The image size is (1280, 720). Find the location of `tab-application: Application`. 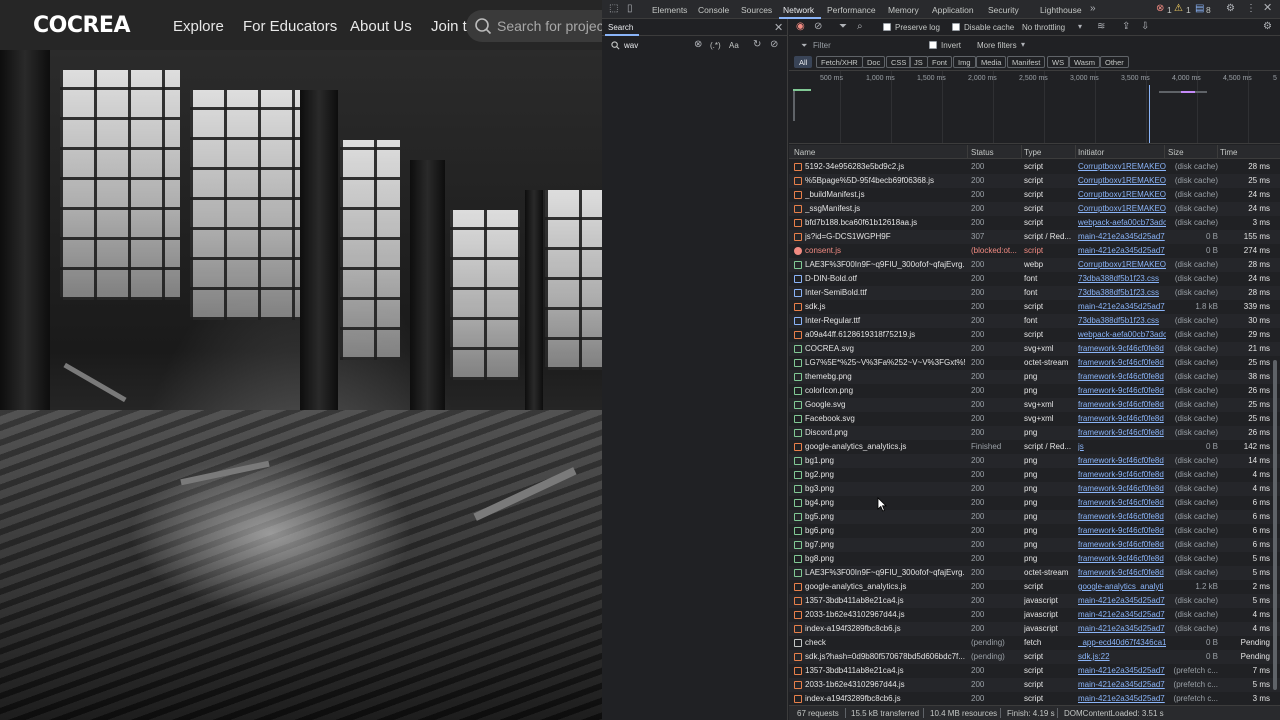

tab-application: Application is located at coordinates (953, 10).